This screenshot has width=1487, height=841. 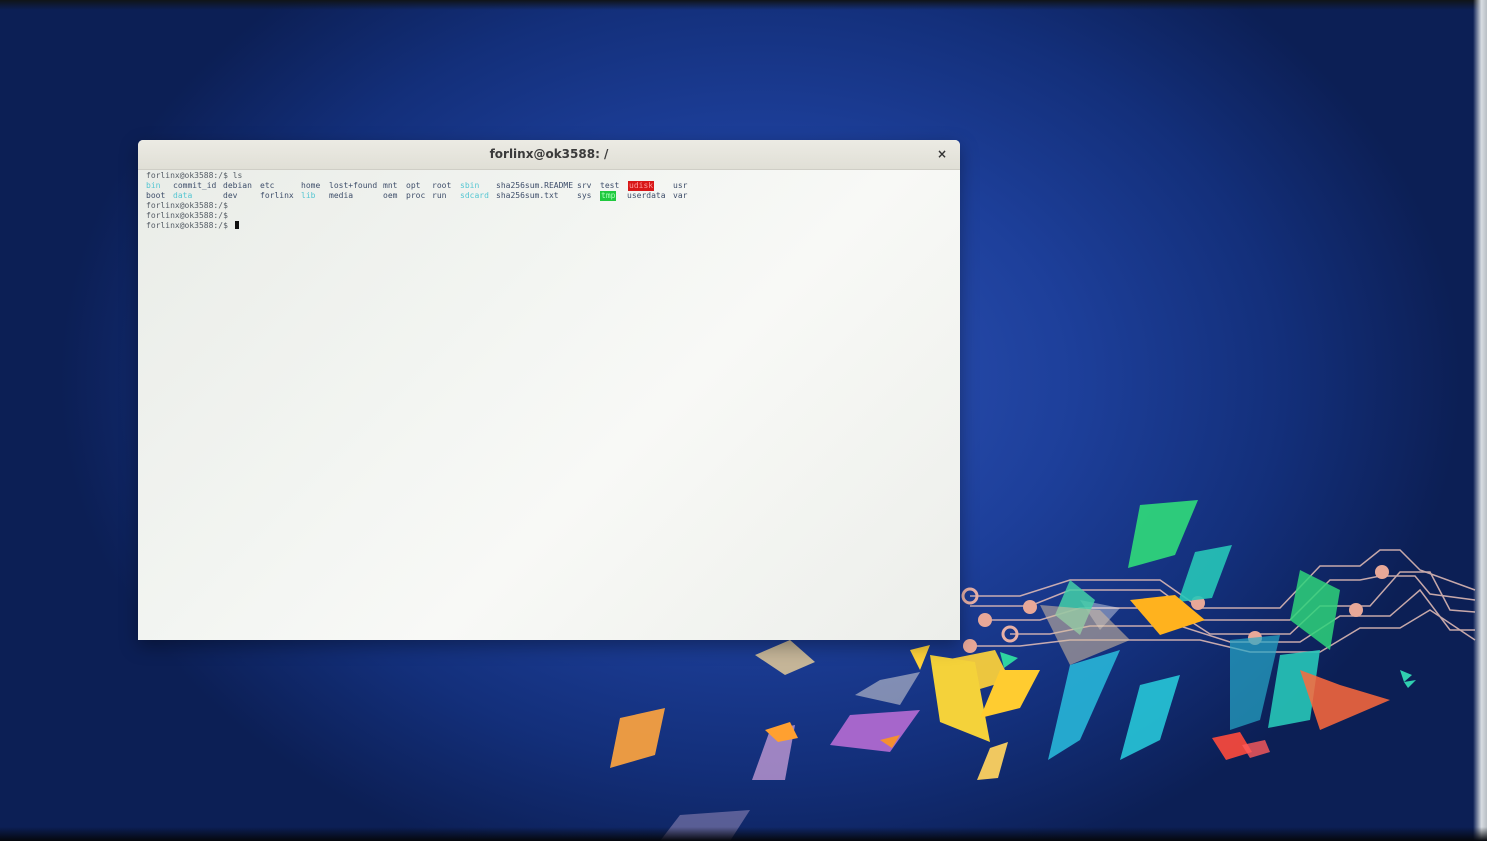 I want to click on terminal-line-current: forlinx@ok3588:/$, so click(x=553, y=226).